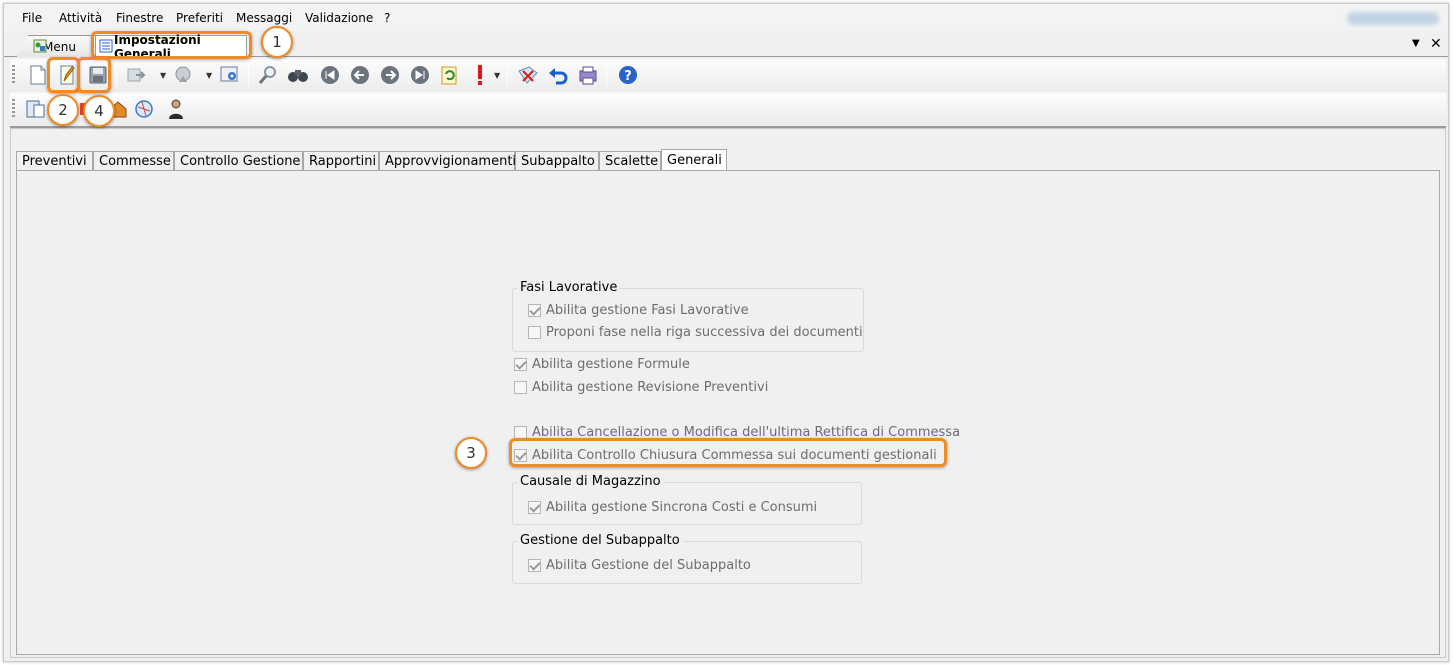  I want to click on export-dropdown-arrow: ▼, so click(163, 75).